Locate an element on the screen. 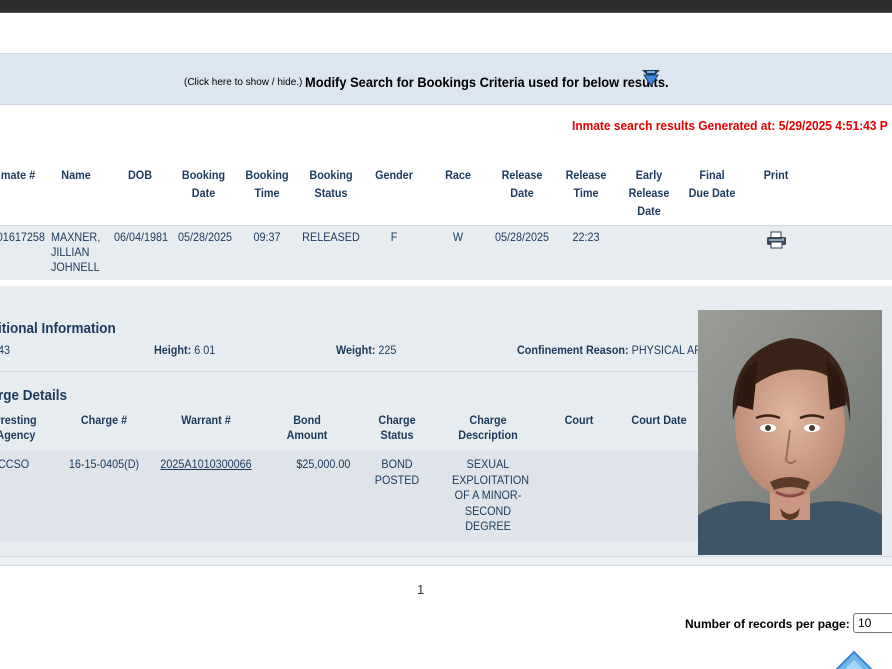 The width and height of the screenshot is (892, 669). col-gender: Gender is located at coordinates (394, 175).